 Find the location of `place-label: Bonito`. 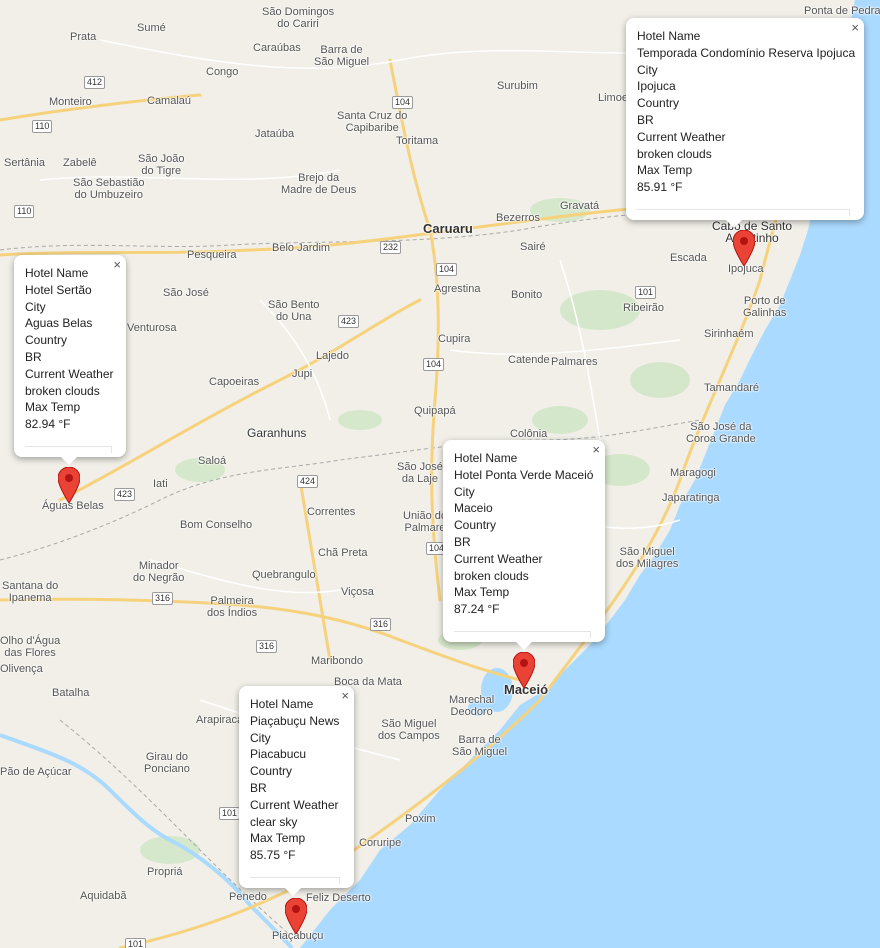

place-label: Bonito is located at coordinates (527, 295).